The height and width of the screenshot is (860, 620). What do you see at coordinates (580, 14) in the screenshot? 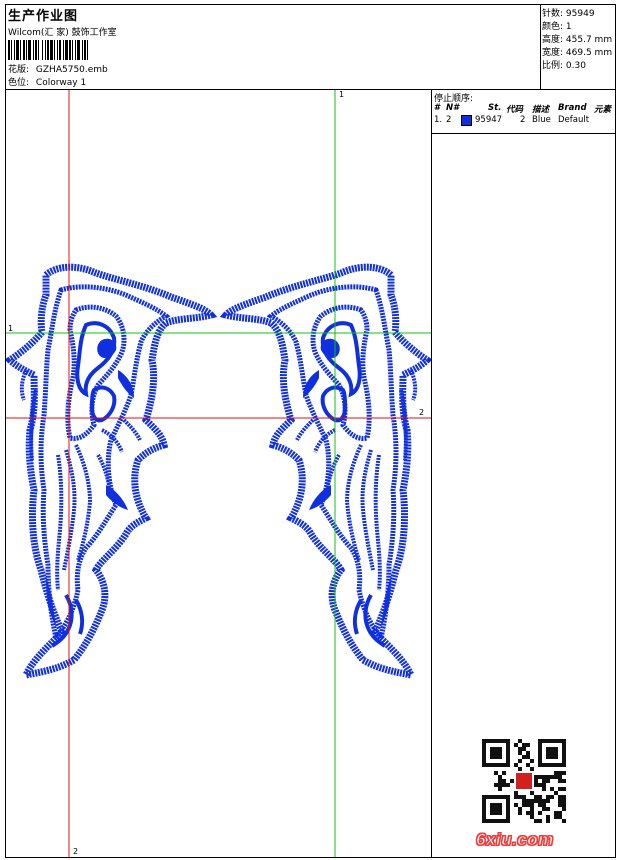
I see `stitches-value: 95949` at bounding box center [580, 14].